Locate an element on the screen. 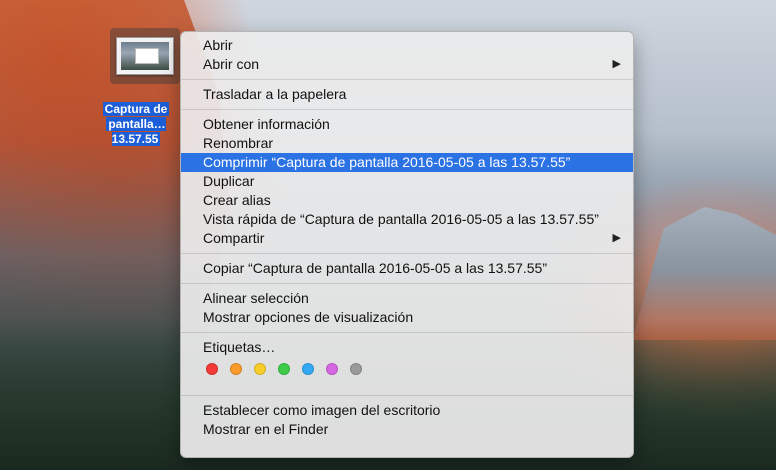 Image resolution: width=776 pixels, height=470 pixels. menu-item-label: Mostrar en el Finder is located at coordinates (266, 429).